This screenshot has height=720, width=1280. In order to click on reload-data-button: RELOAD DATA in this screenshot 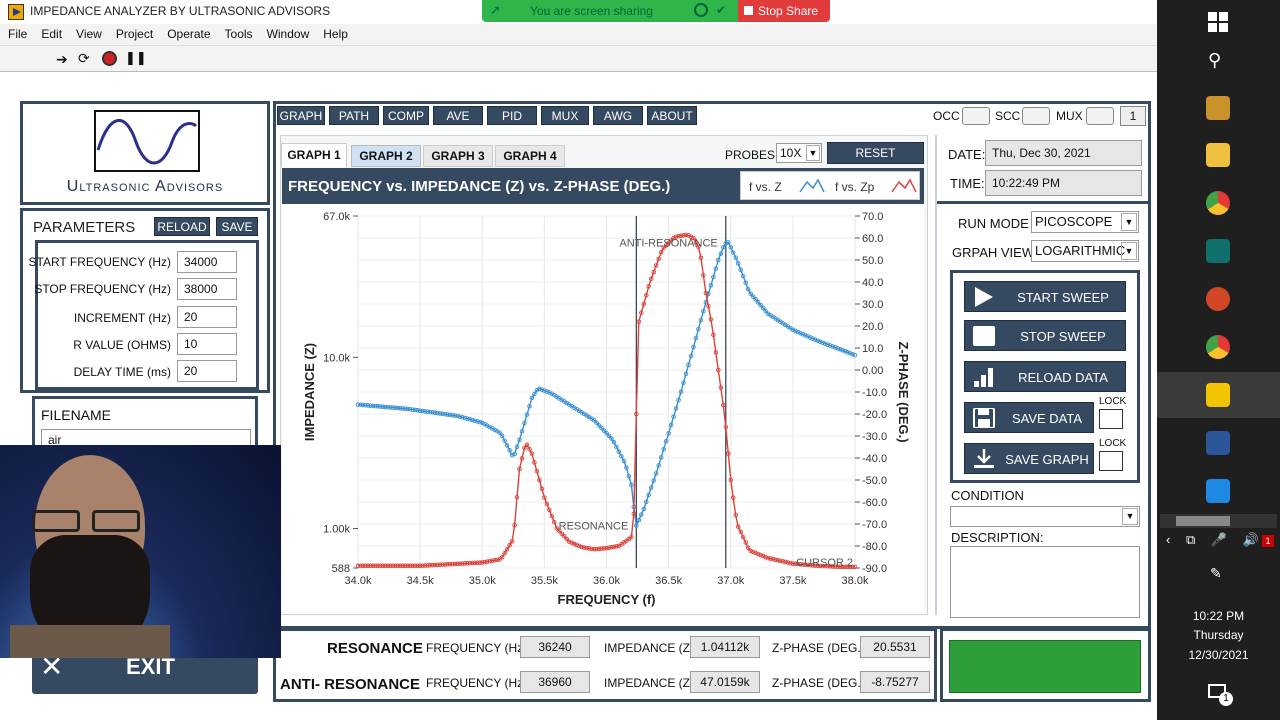, I will do `click(1045, 376)`.